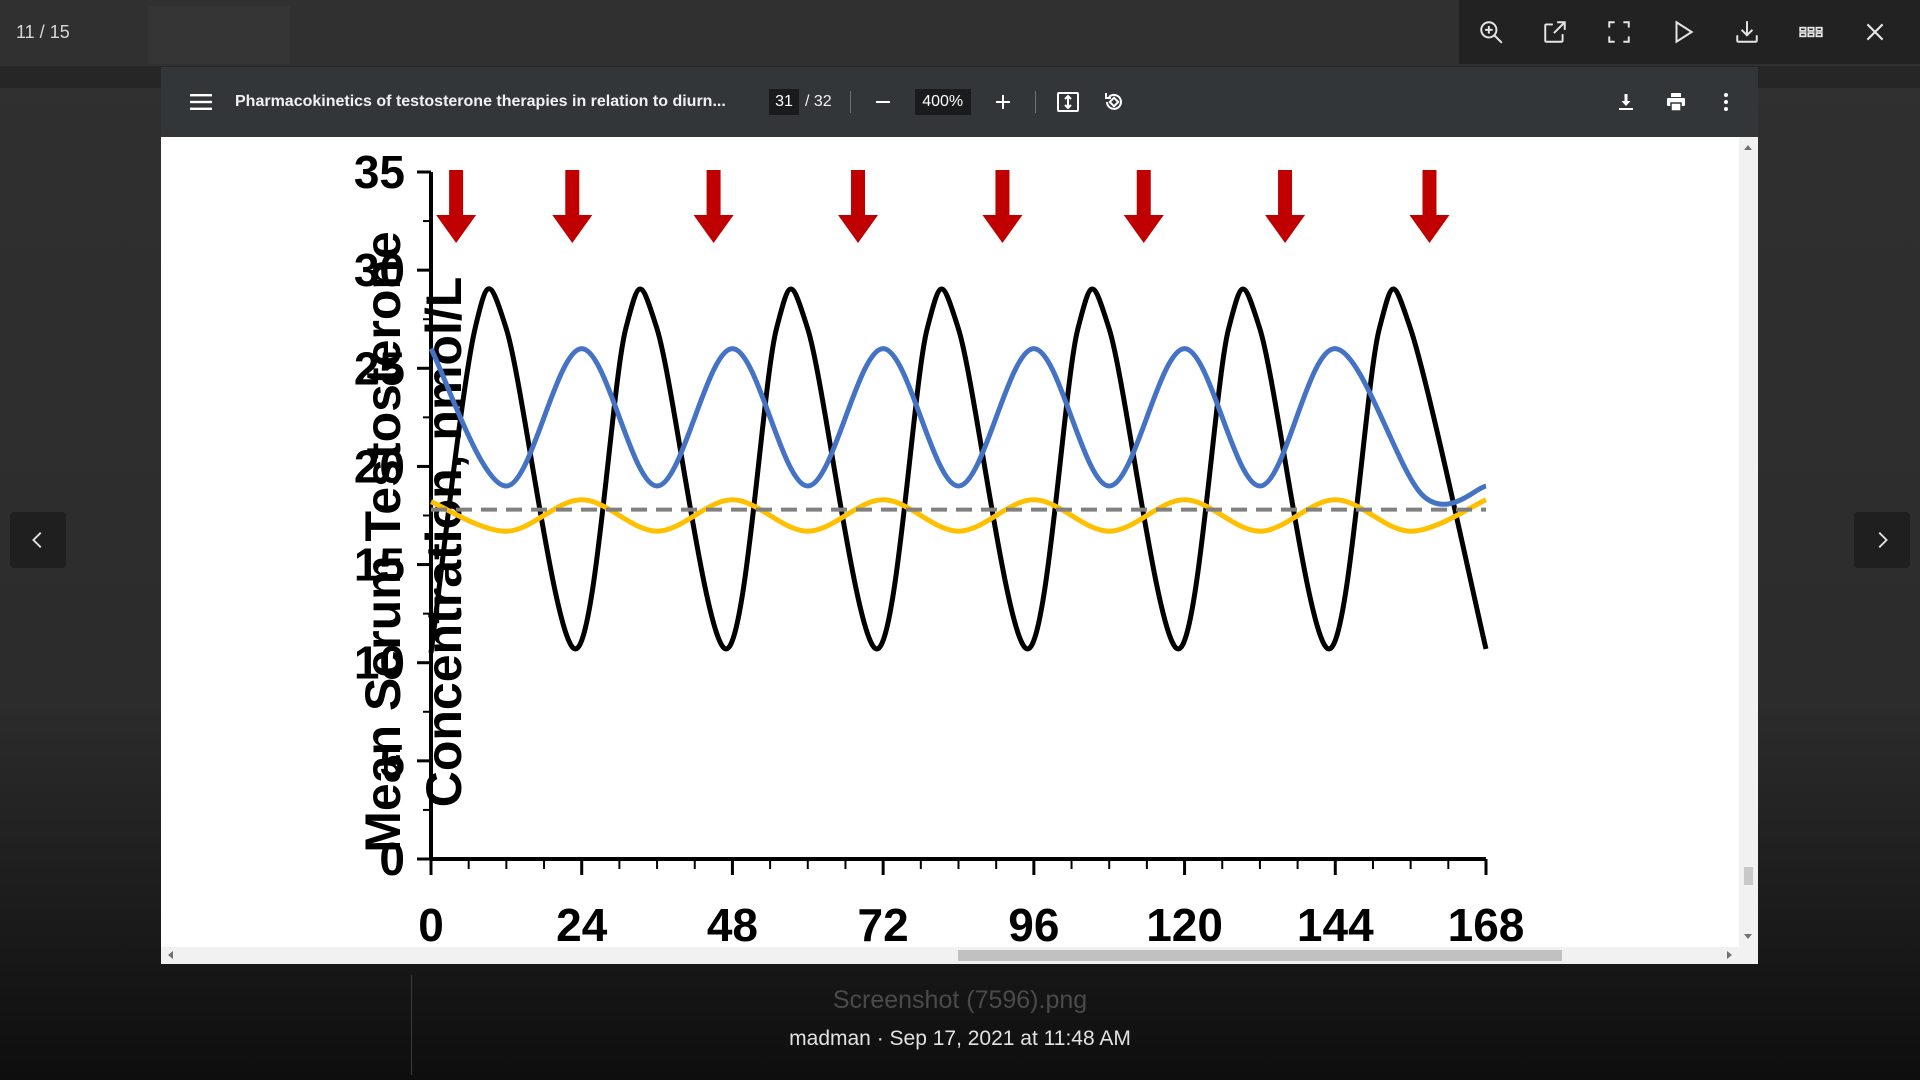 This screenshot has height=1080, width=1920. What do you see at coordinates (379, 172) in the screenshot?
I see `y-tick-label: 35` at bounding box center [379, 172].